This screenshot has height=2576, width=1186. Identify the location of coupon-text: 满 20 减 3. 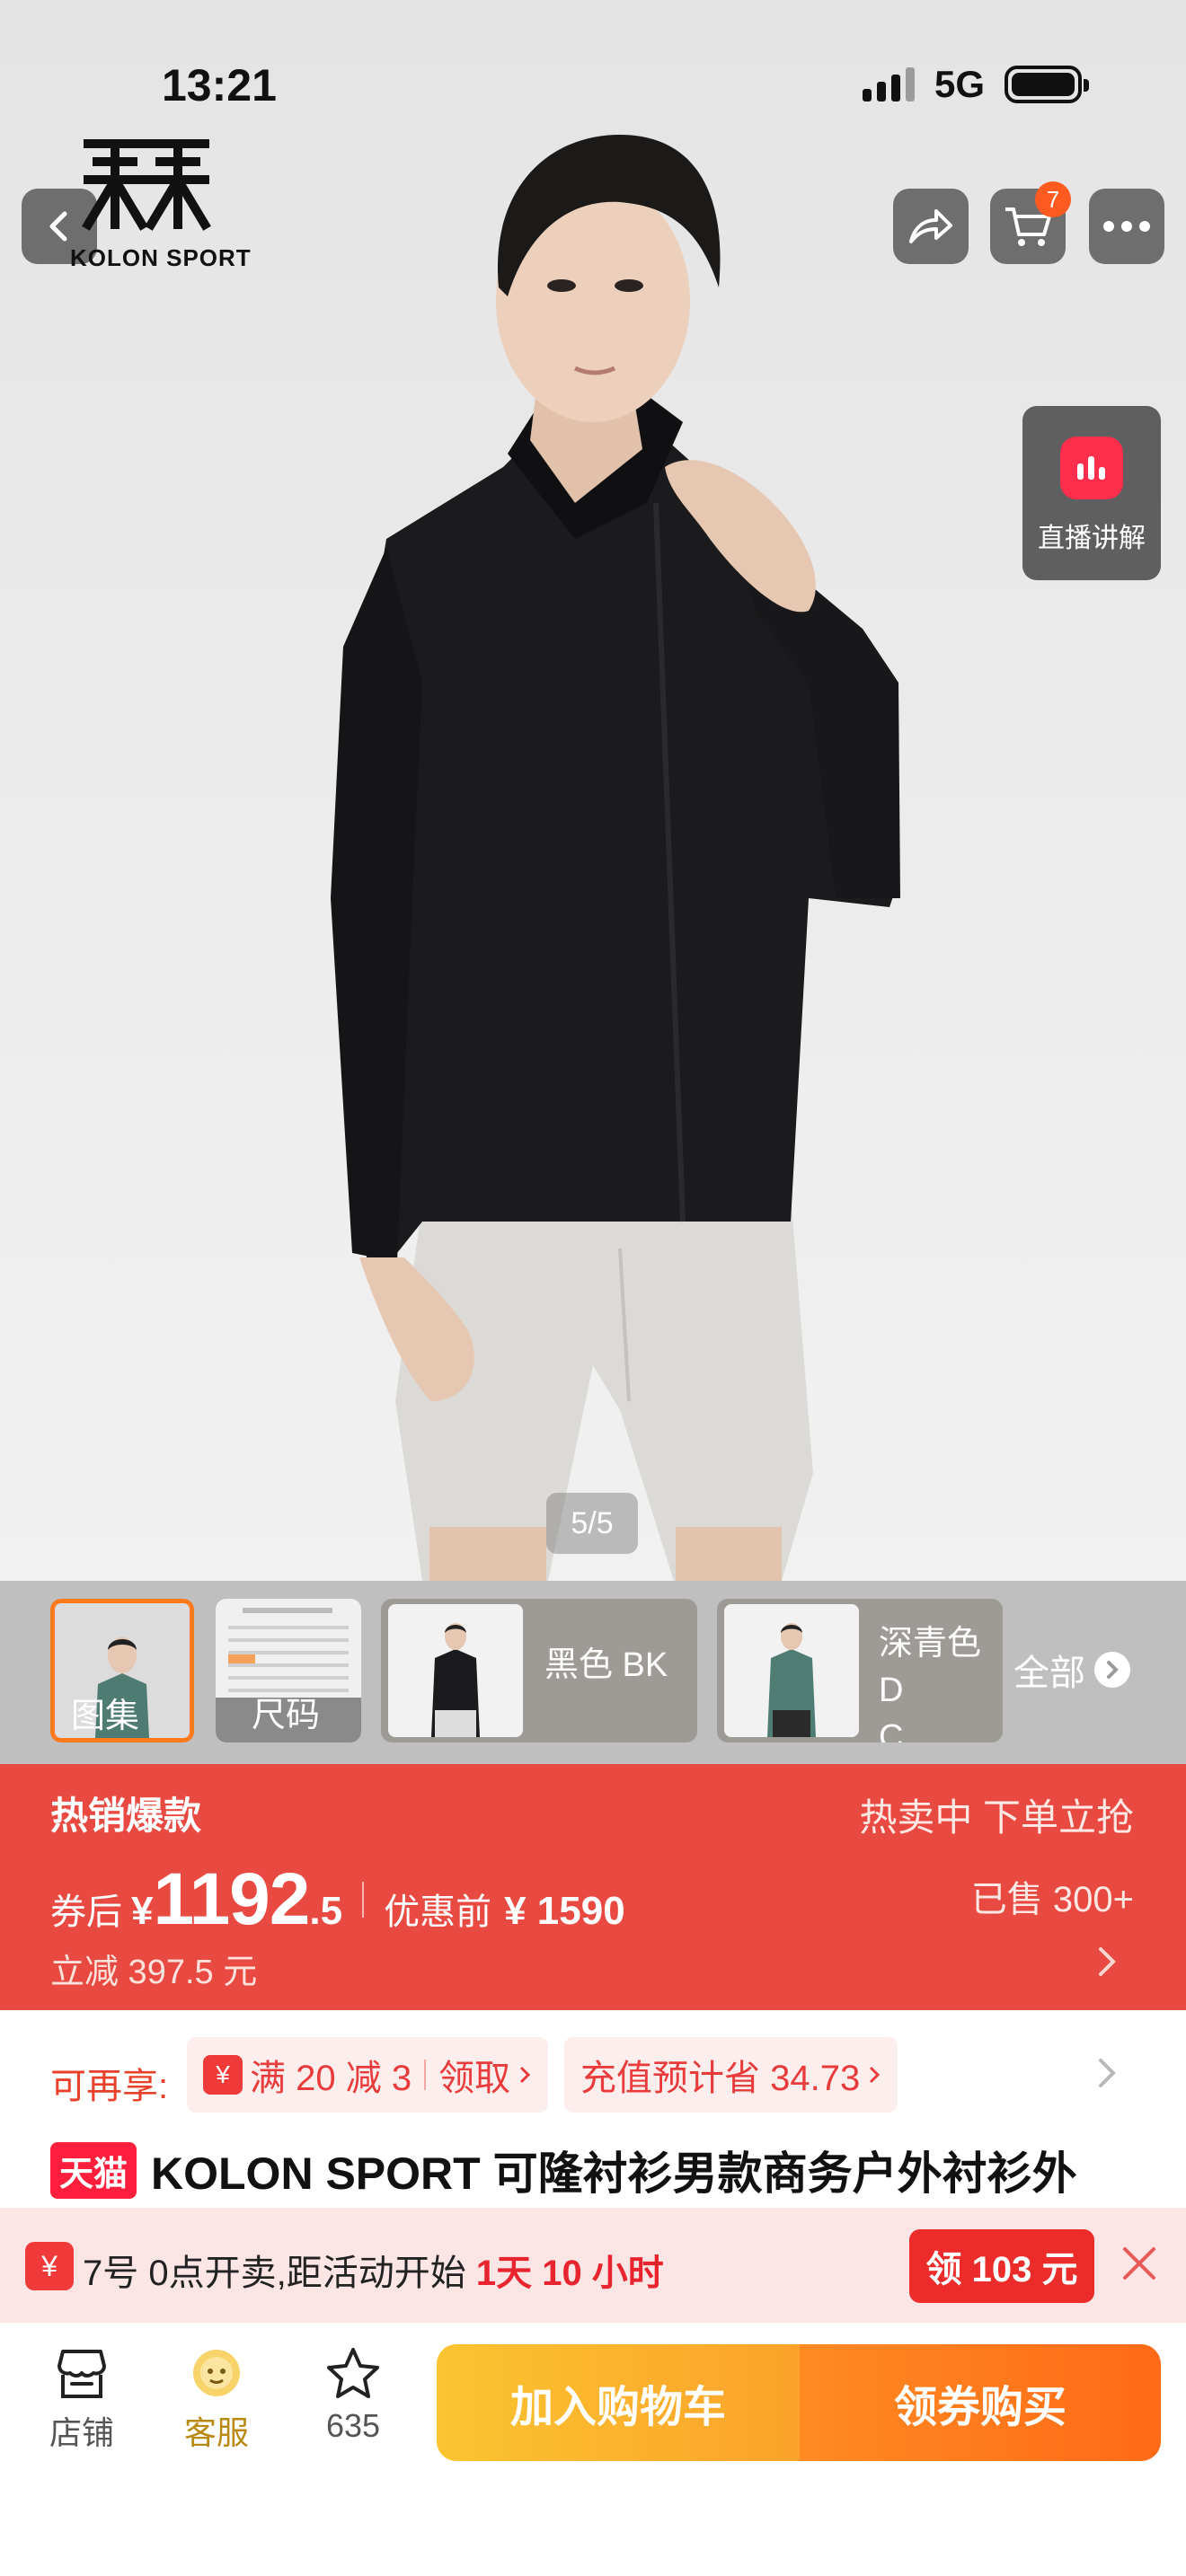
(331, 2078).